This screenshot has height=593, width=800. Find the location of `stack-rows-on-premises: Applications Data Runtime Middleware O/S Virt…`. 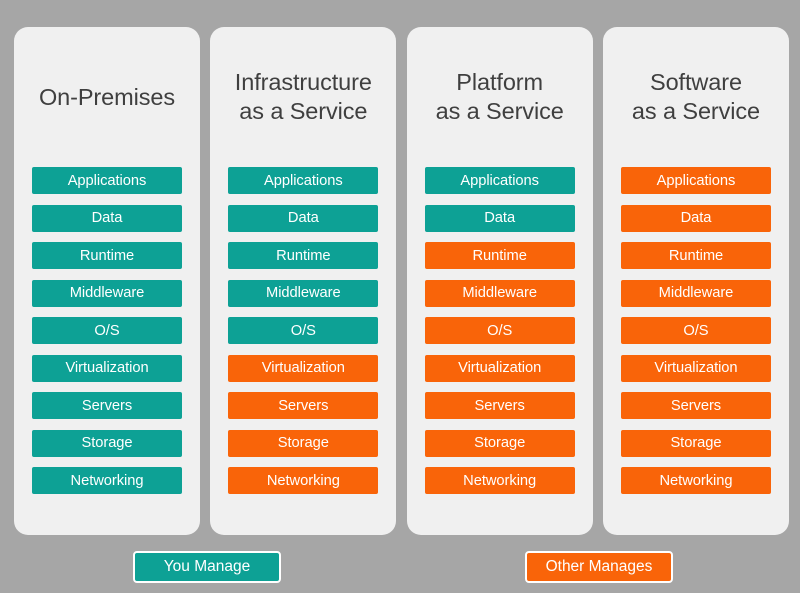

stack-rows-on-premises: Applications Data Runtime Middleware O/S Virt… is located at coordinates (107, 330).